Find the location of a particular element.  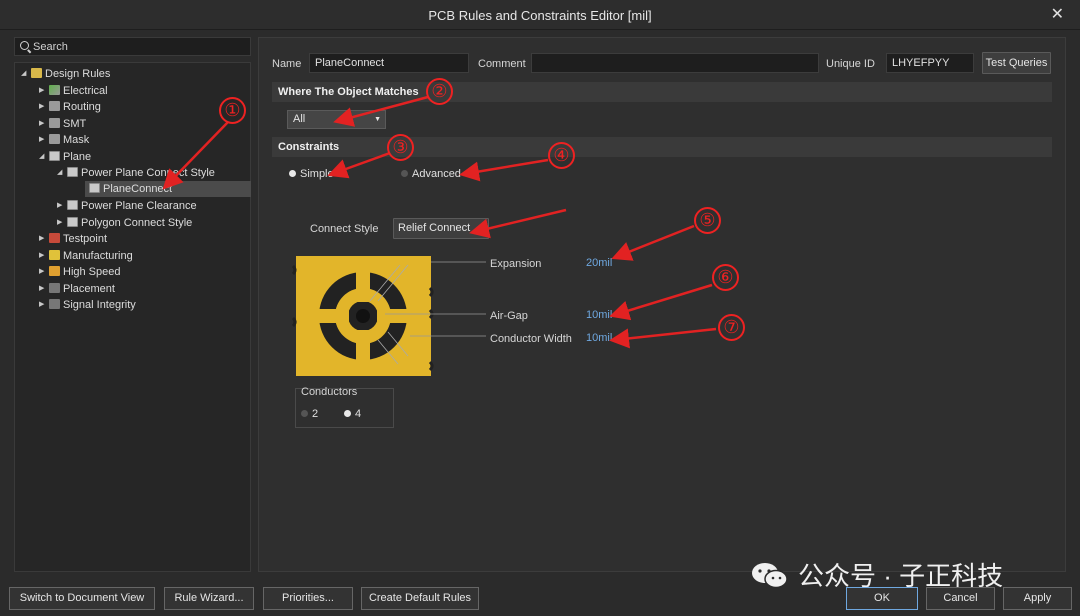

wechat-icon is located at coordinates (770, 576).